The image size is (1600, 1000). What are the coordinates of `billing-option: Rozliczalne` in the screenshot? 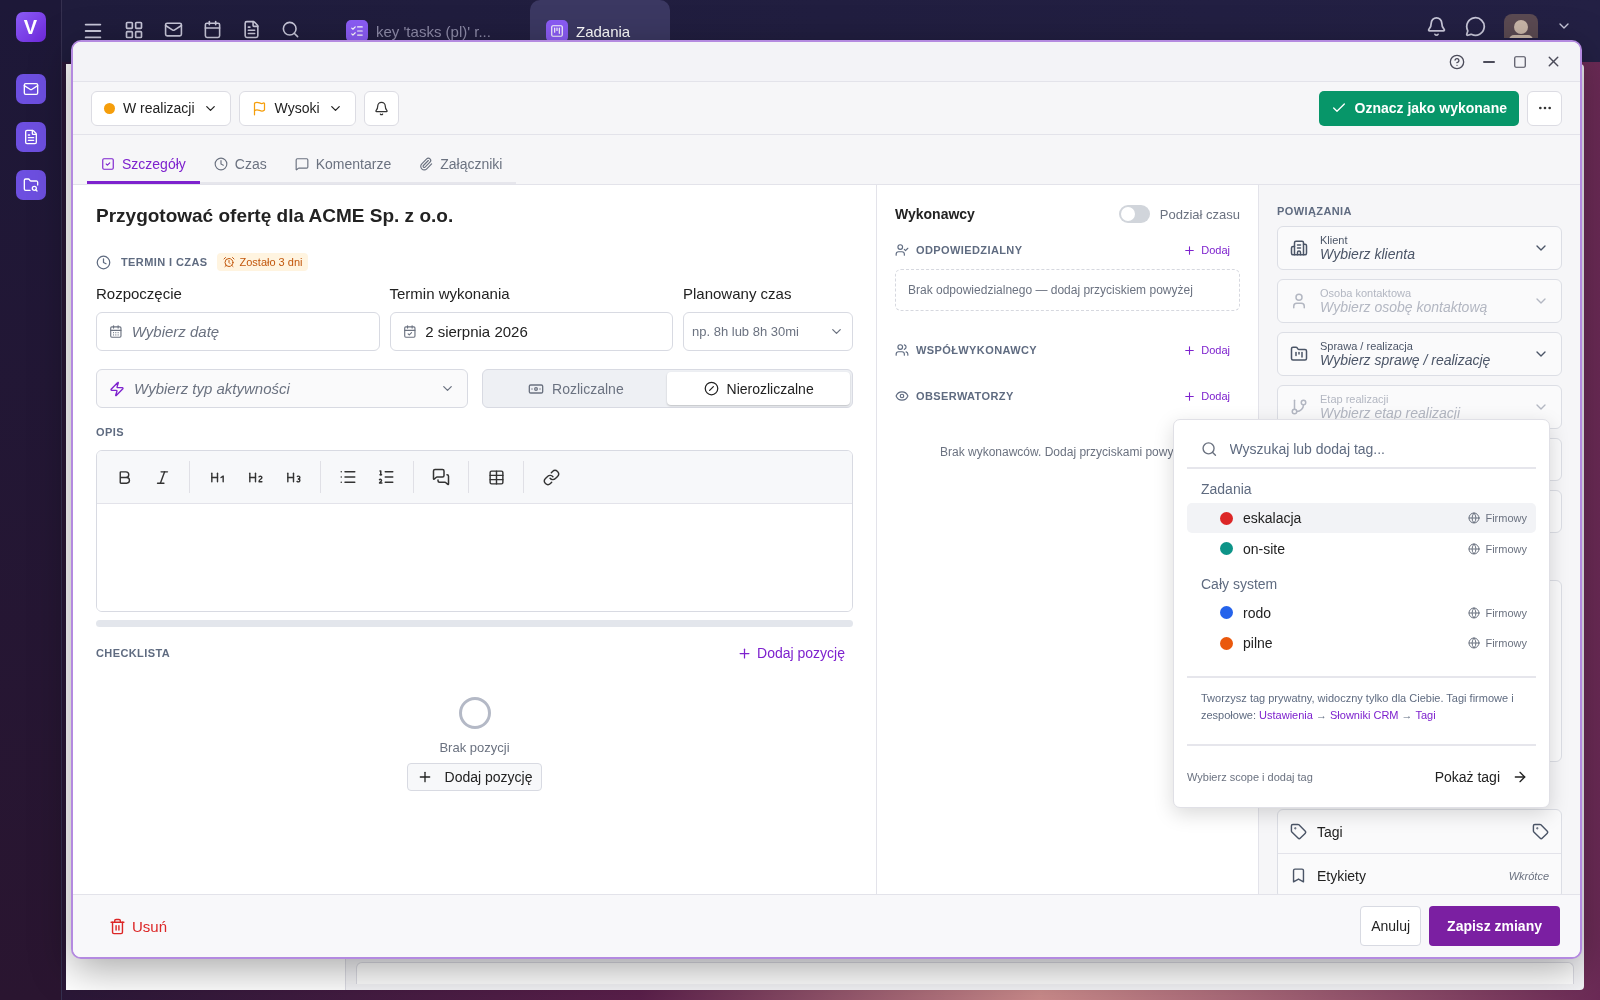 It's located at (576, 388).